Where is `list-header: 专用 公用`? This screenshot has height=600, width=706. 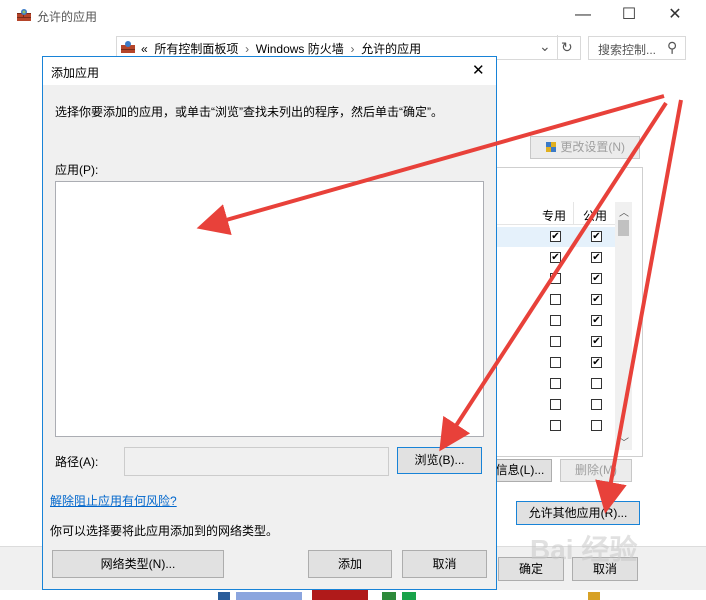 list-header: 专用 公用 is located at coordinates (556, 213).